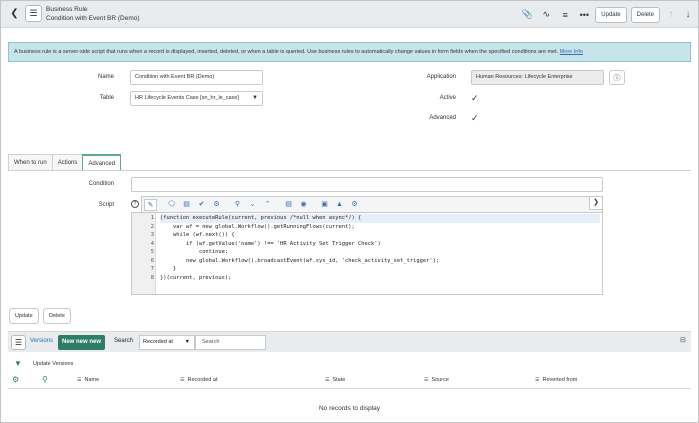 Image resolution: width=699 pixels, height=423 pixels. Describe the element at coordinates (230, 342) in the screenshot. I see `search-input: Search` at that location.